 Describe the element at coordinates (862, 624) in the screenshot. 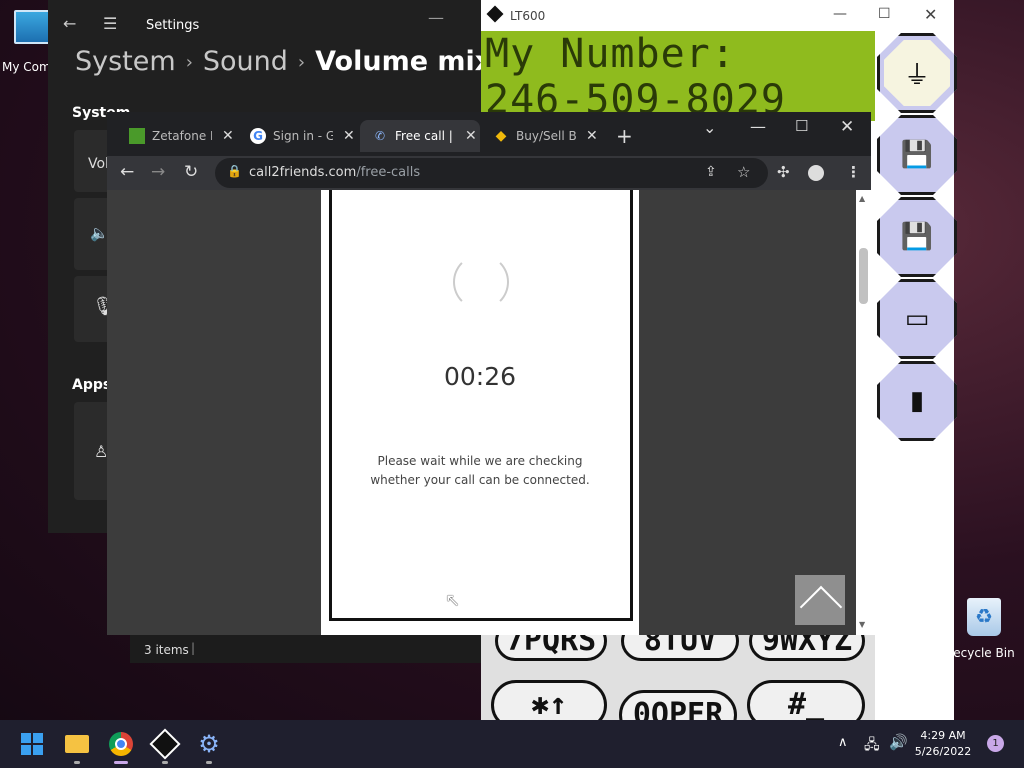

I see `scroll-down-icon: ▼` at that location.